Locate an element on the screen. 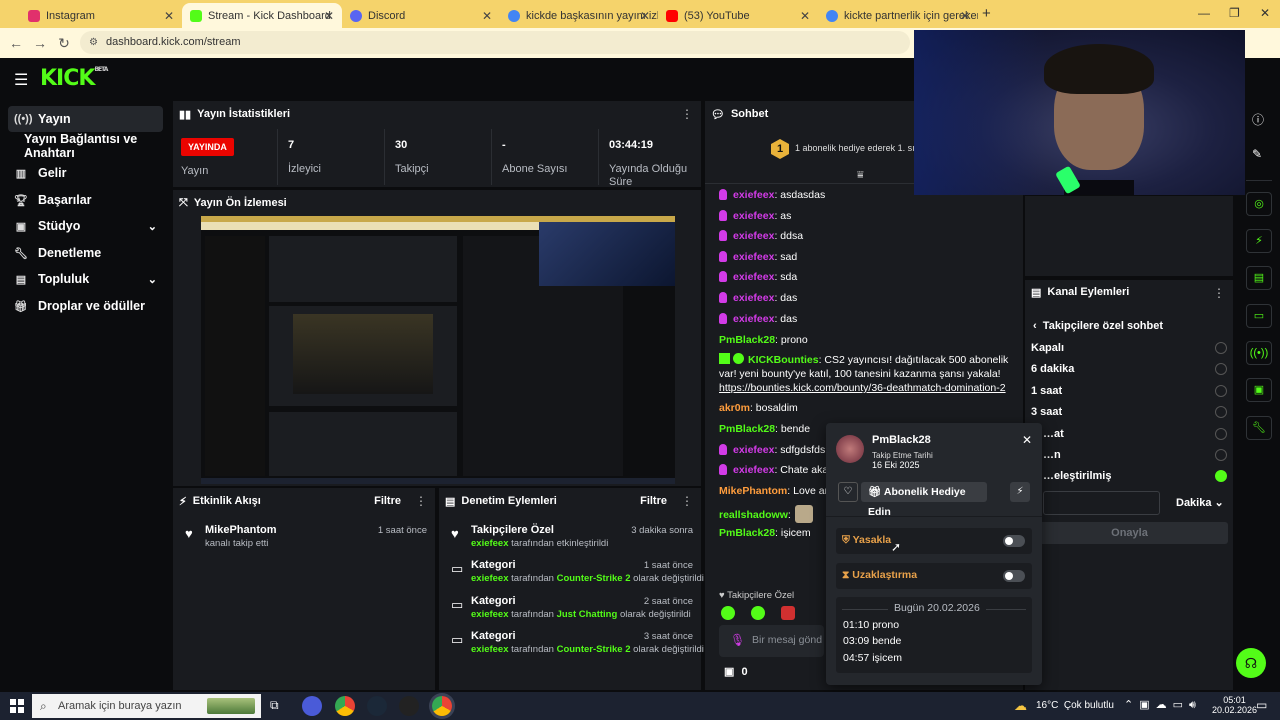 The height and width of the screenshot is (720, 1280). channel-points: ▣ 0 is located at coordinates (736, 671).